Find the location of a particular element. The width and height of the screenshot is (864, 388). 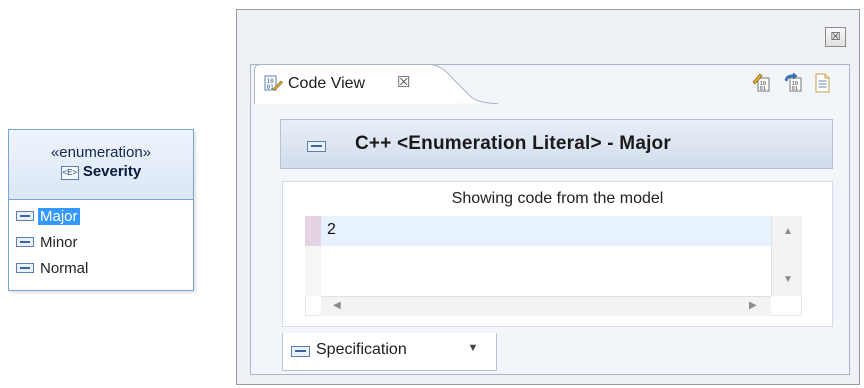

enumeration-icon: <E> is located at coordinates (69, 173).